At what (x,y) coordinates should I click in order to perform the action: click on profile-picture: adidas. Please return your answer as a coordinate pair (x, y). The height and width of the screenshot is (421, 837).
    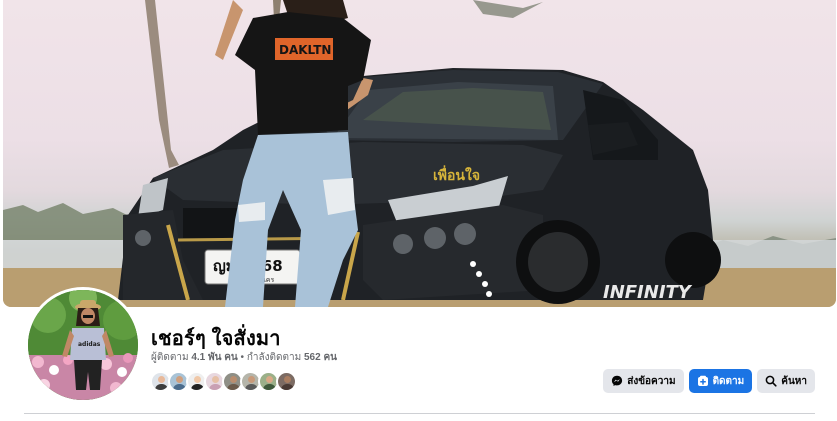
    Looking at the image, I should click on (83, 345).